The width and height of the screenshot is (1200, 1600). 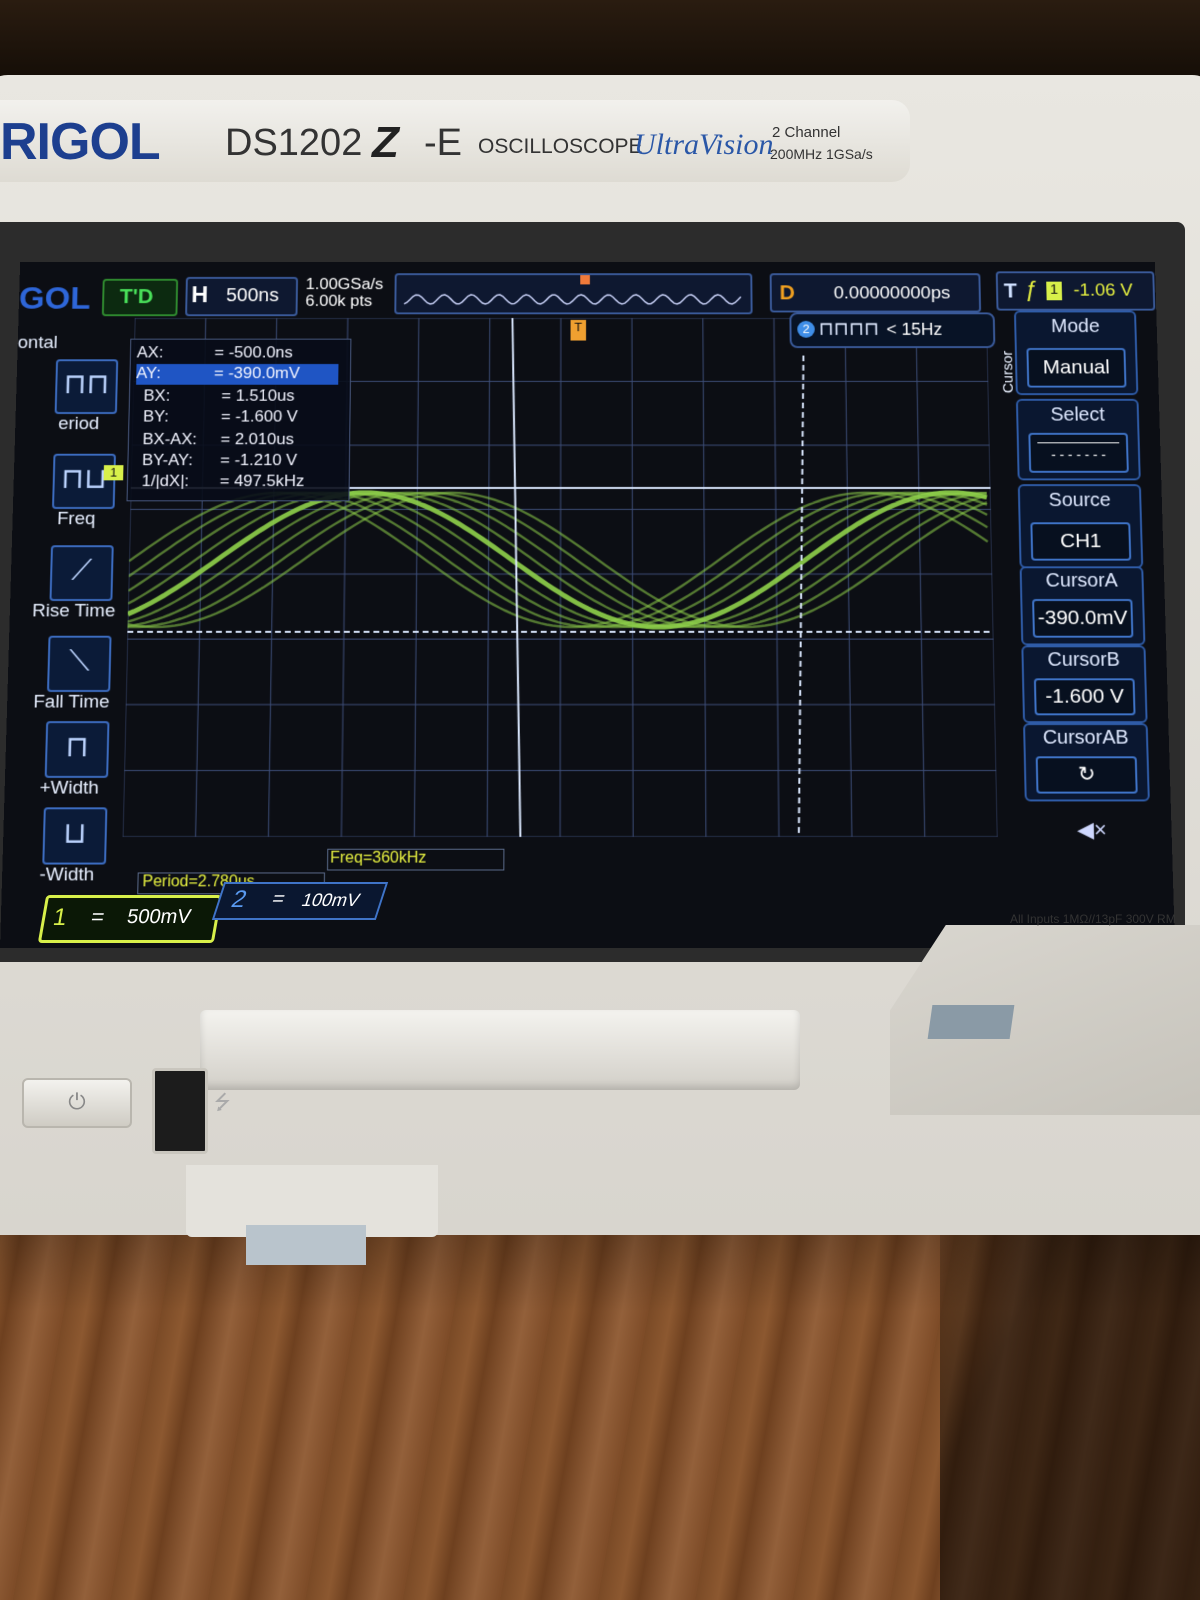 I want to click on model-number: DS1202, so click(x=294, y=143).